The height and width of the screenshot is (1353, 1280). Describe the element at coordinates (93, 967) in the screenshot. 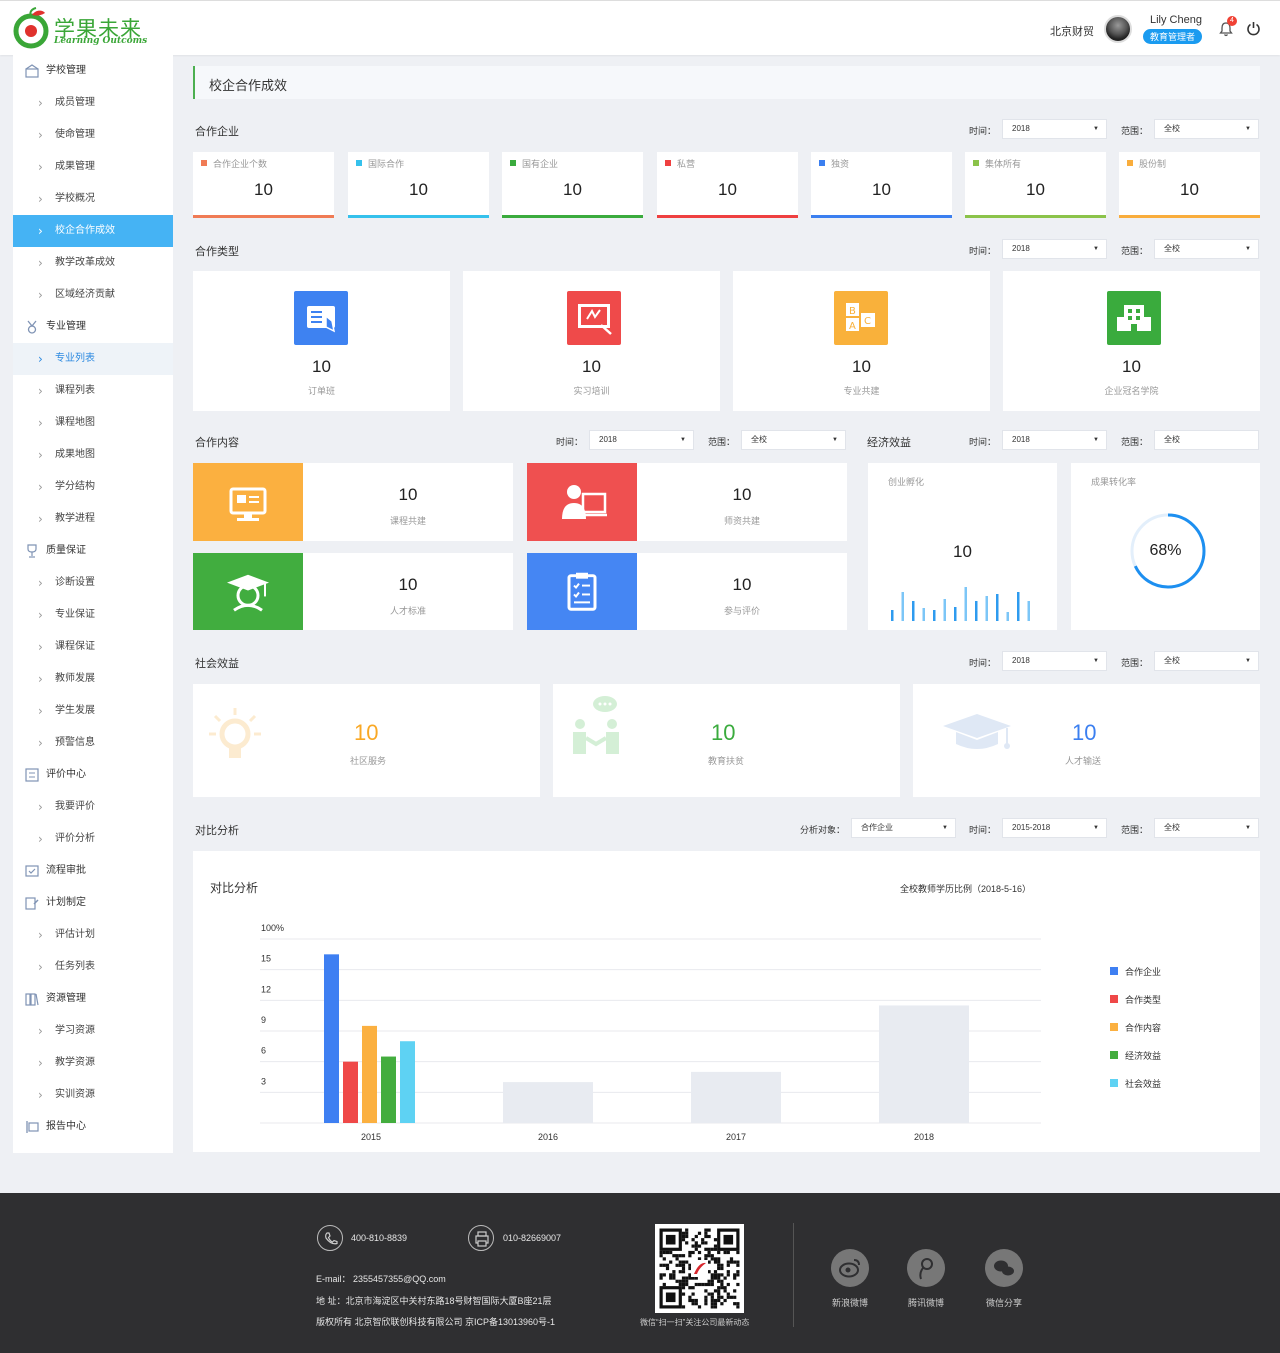

I see `sidebar-item: › 任务列表` at that location.